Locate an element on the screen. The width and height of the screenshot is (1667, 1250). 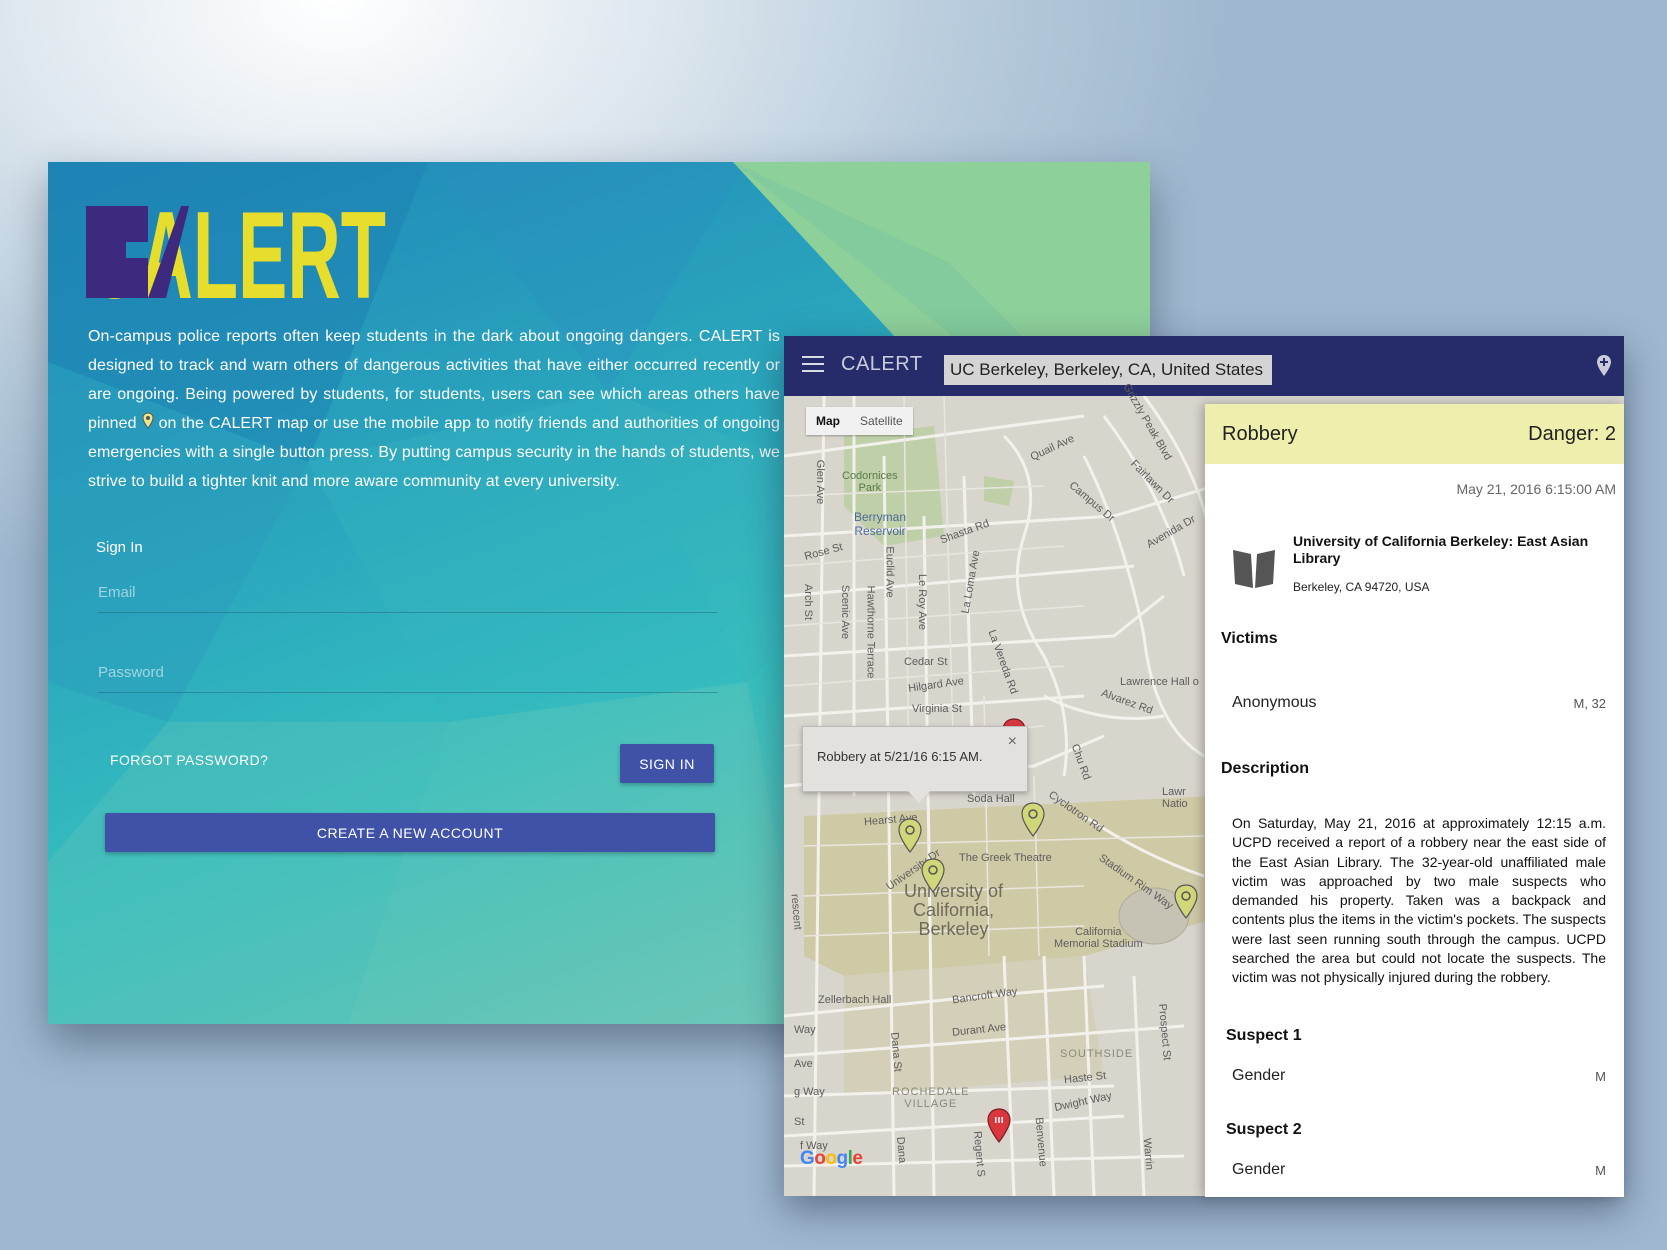
forgot-password-link: FORGOT PASSWORD? is located at coordinates (189, 760).